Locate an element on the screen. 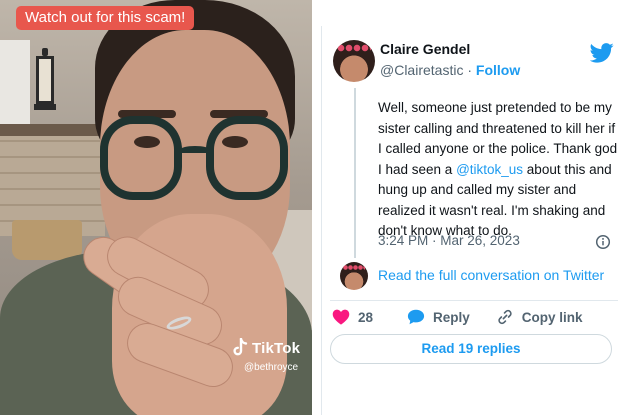 This screenshot has height=415, width=625. reply-button: Reply is located at coordinates (438, 317).